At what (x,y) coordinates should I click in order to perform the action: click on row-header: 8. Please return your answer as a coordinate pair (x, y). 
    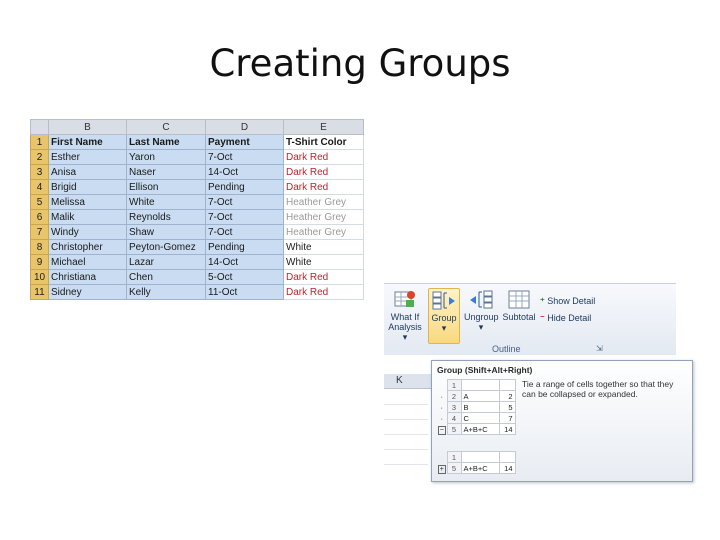
    Looking at the image, I should click on (39, 247).